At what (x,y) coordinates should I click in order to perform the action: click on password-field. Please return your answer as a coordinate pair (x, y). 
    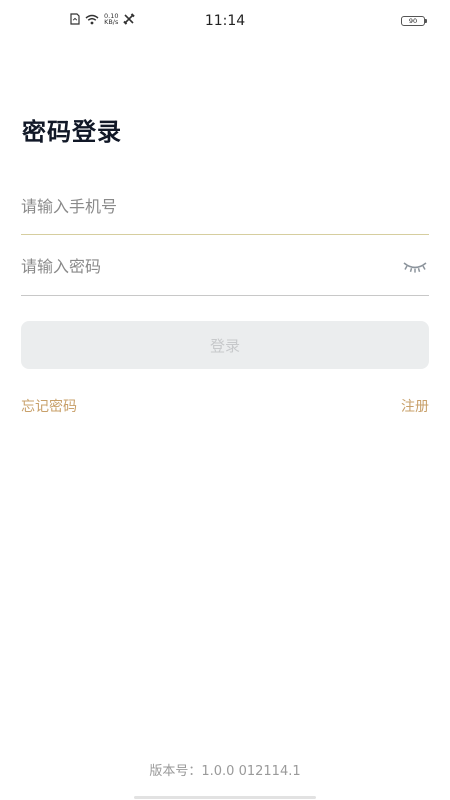
    Looking at the image, I should click on (225, 266).